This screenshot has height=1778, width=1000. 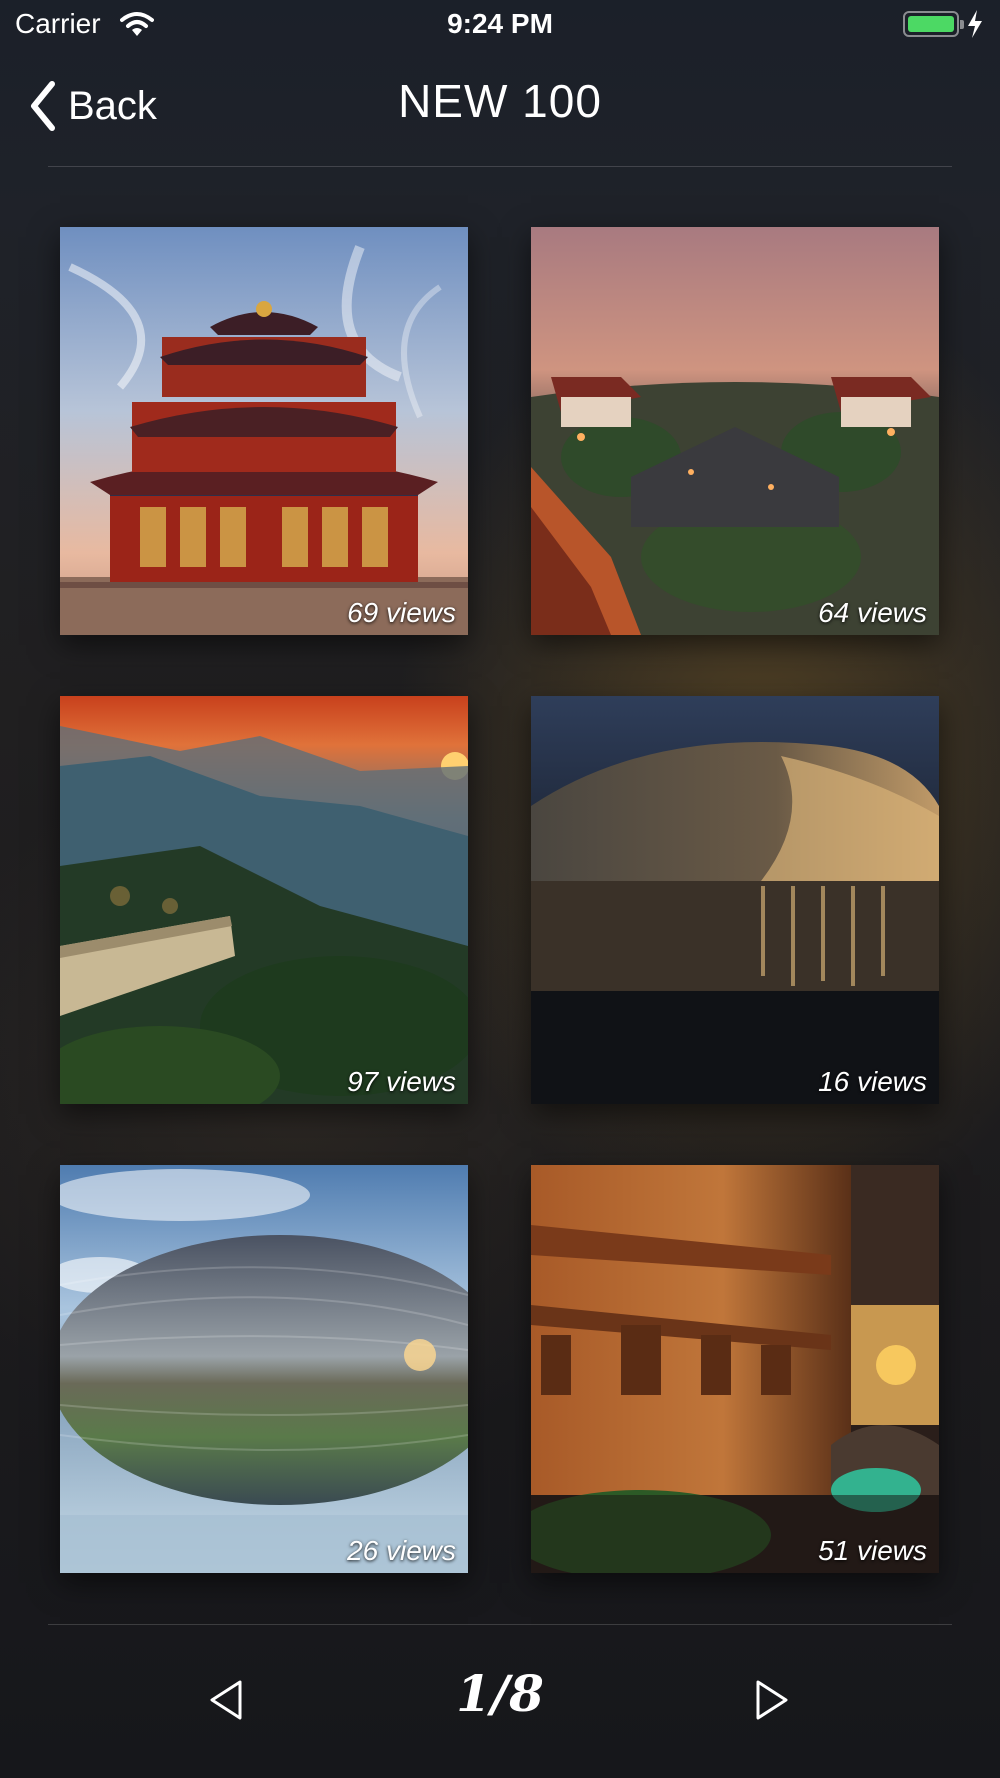 I want to click on photo-tile: 69 views, so click(x=264, y=431).